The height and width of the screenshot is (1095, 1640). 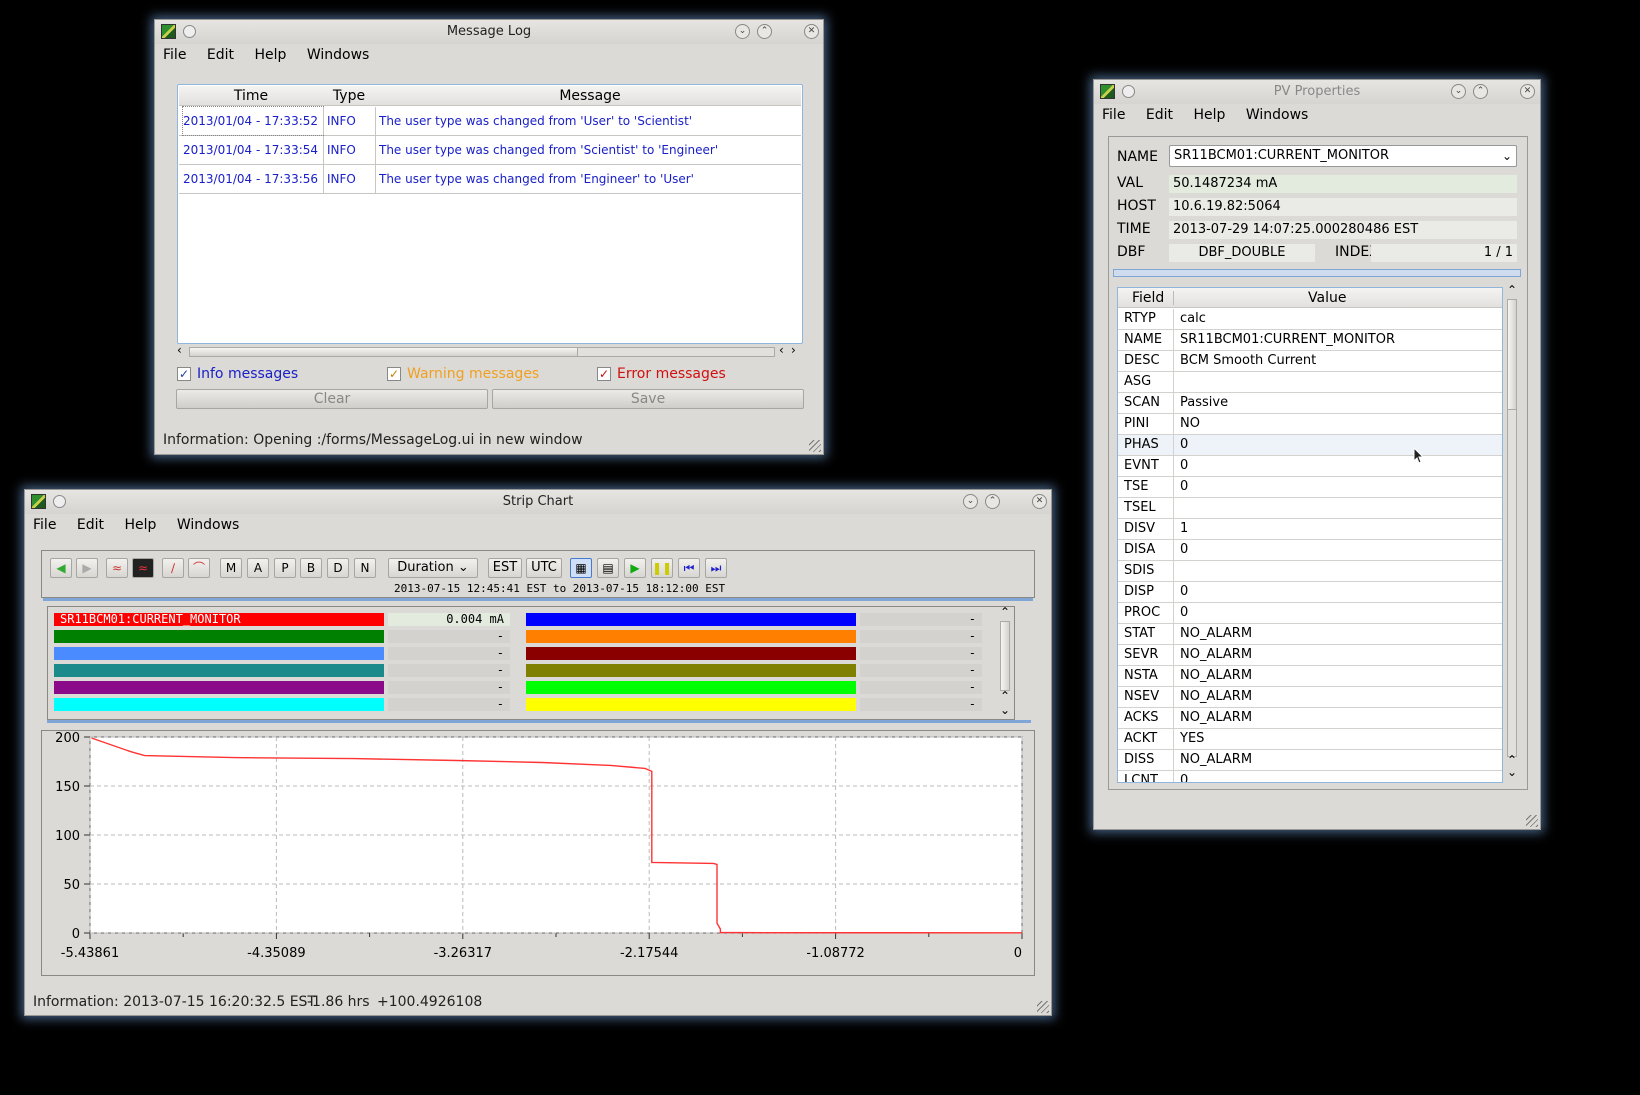 What do you see at coordinates (1317, 273) in the screenshot?
I see `splitter` at bounding box center [1317, 273].